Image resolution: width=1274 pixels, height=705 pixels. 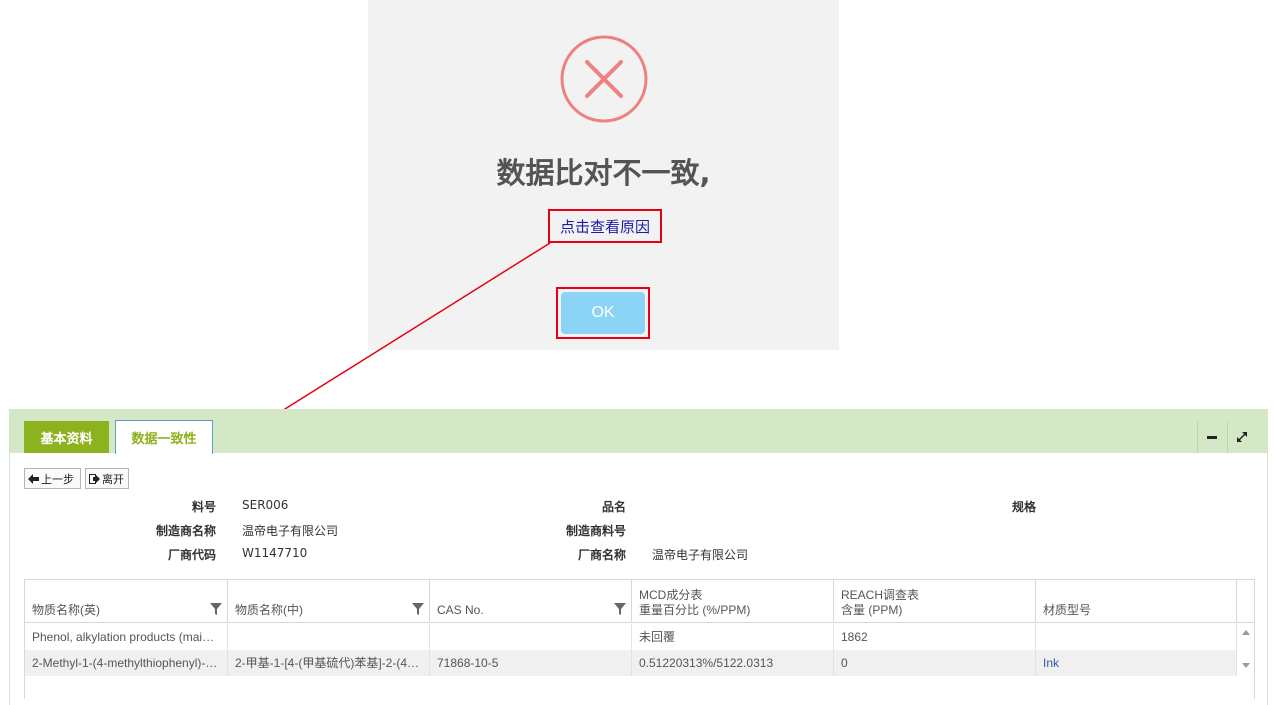 I want to click on dialog-title: 数据比对不一致,, so click(x=603, y=173).